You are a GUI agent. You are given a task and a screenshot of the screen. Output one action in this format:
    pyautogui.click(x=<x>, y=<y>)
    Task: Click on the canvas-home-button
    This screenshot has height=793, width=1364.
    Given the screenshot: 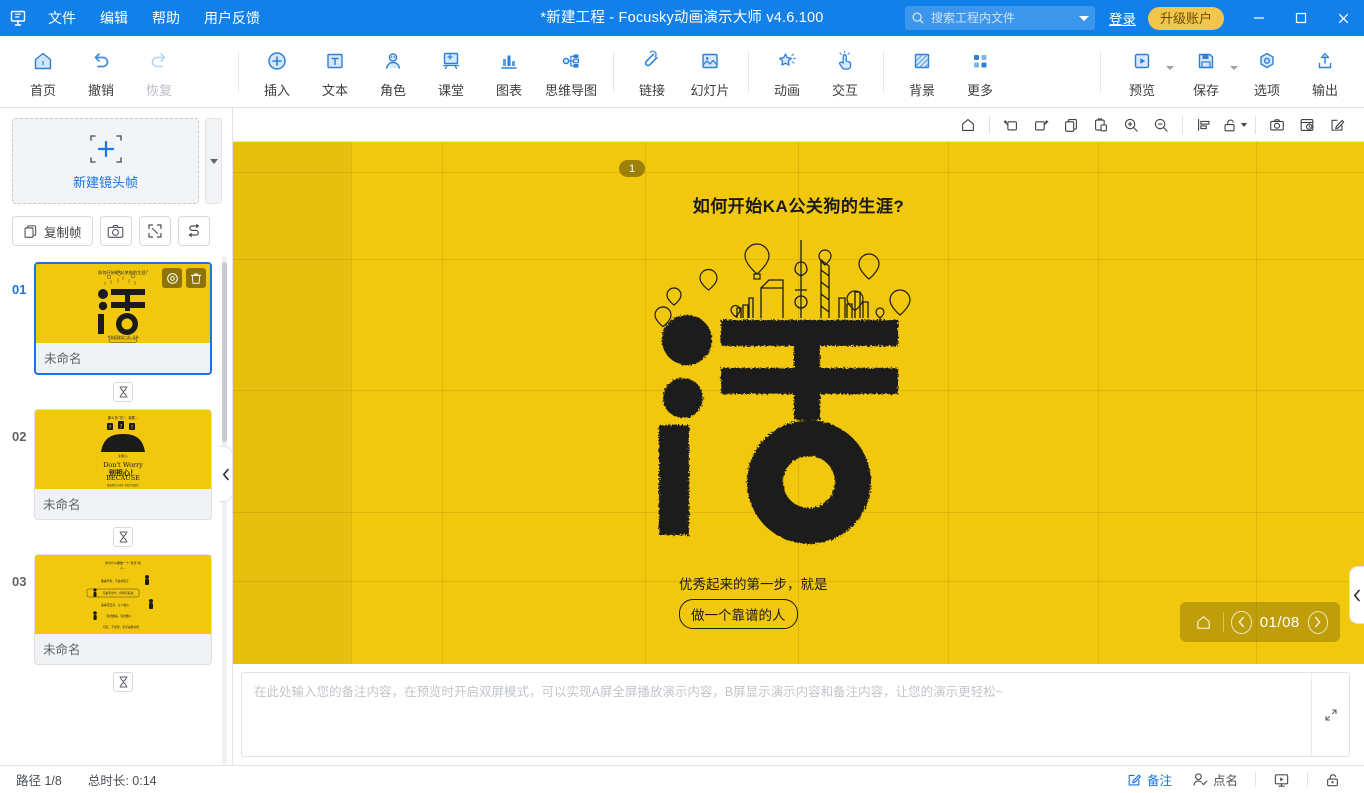 What is the action you would take?
    pyautogui.click(x=968, y=125)
    